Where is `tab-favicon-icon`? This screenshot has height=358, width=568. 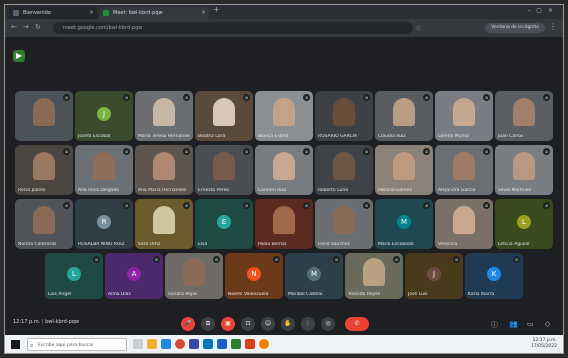
tab-favicon-icon is located at coordinates (16, 13).